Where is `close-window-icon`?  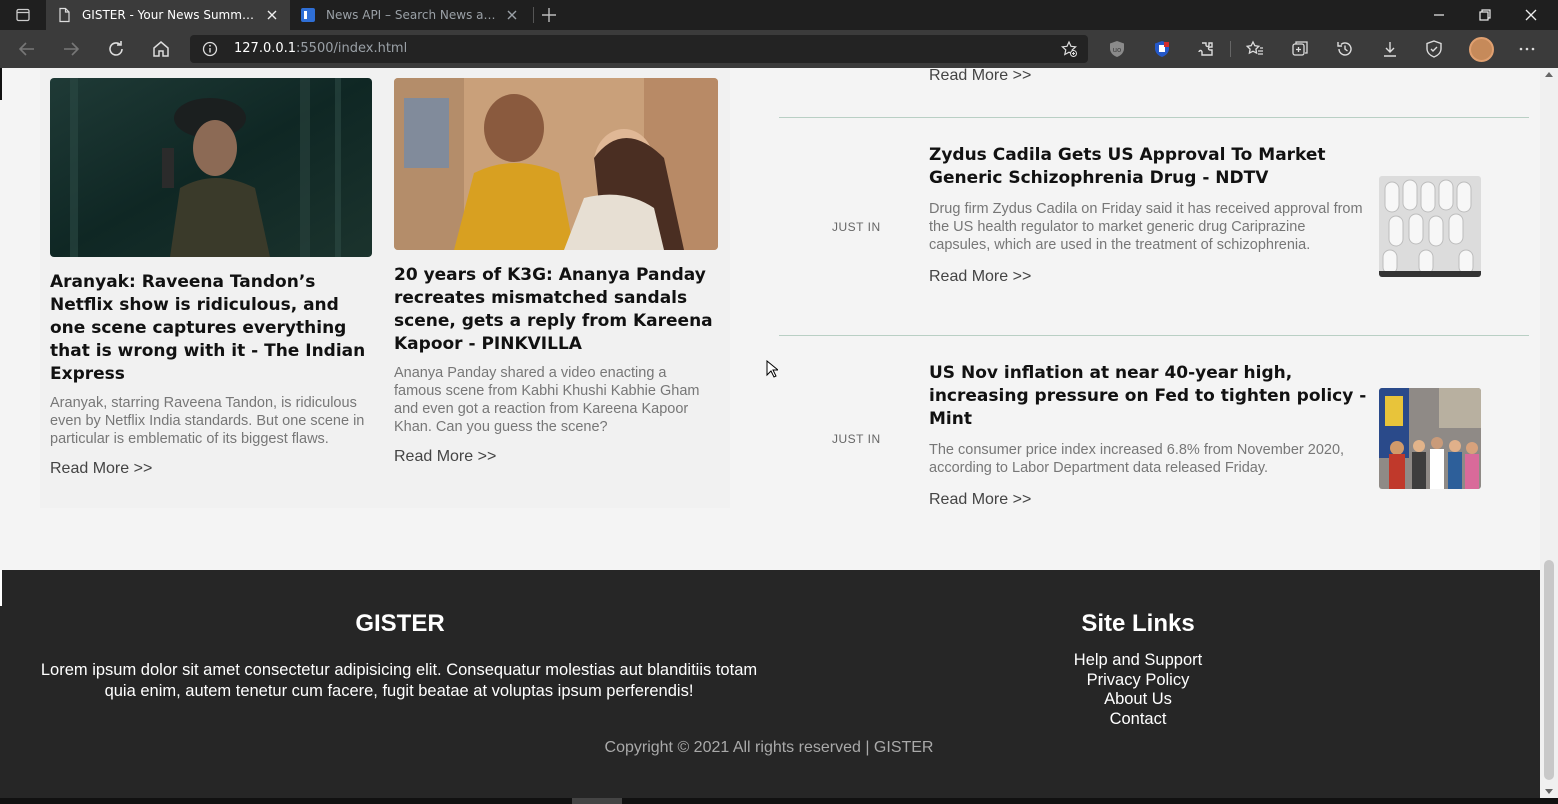
close-window-icon is located at coordinates (1531, 15).